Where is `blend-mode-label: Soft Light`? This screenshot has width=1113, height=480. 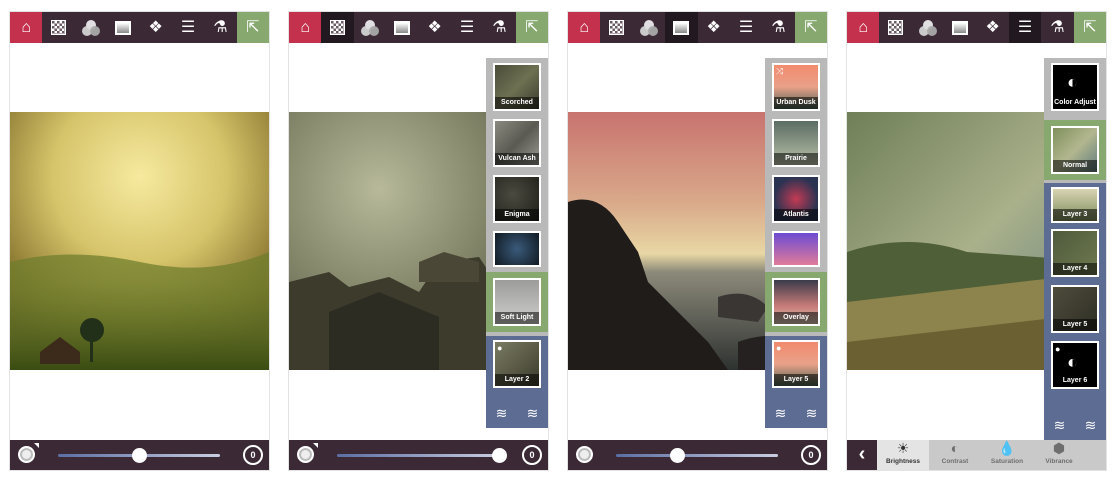 blend-mode-label: Soft Light is located at coordinates (517, 318).